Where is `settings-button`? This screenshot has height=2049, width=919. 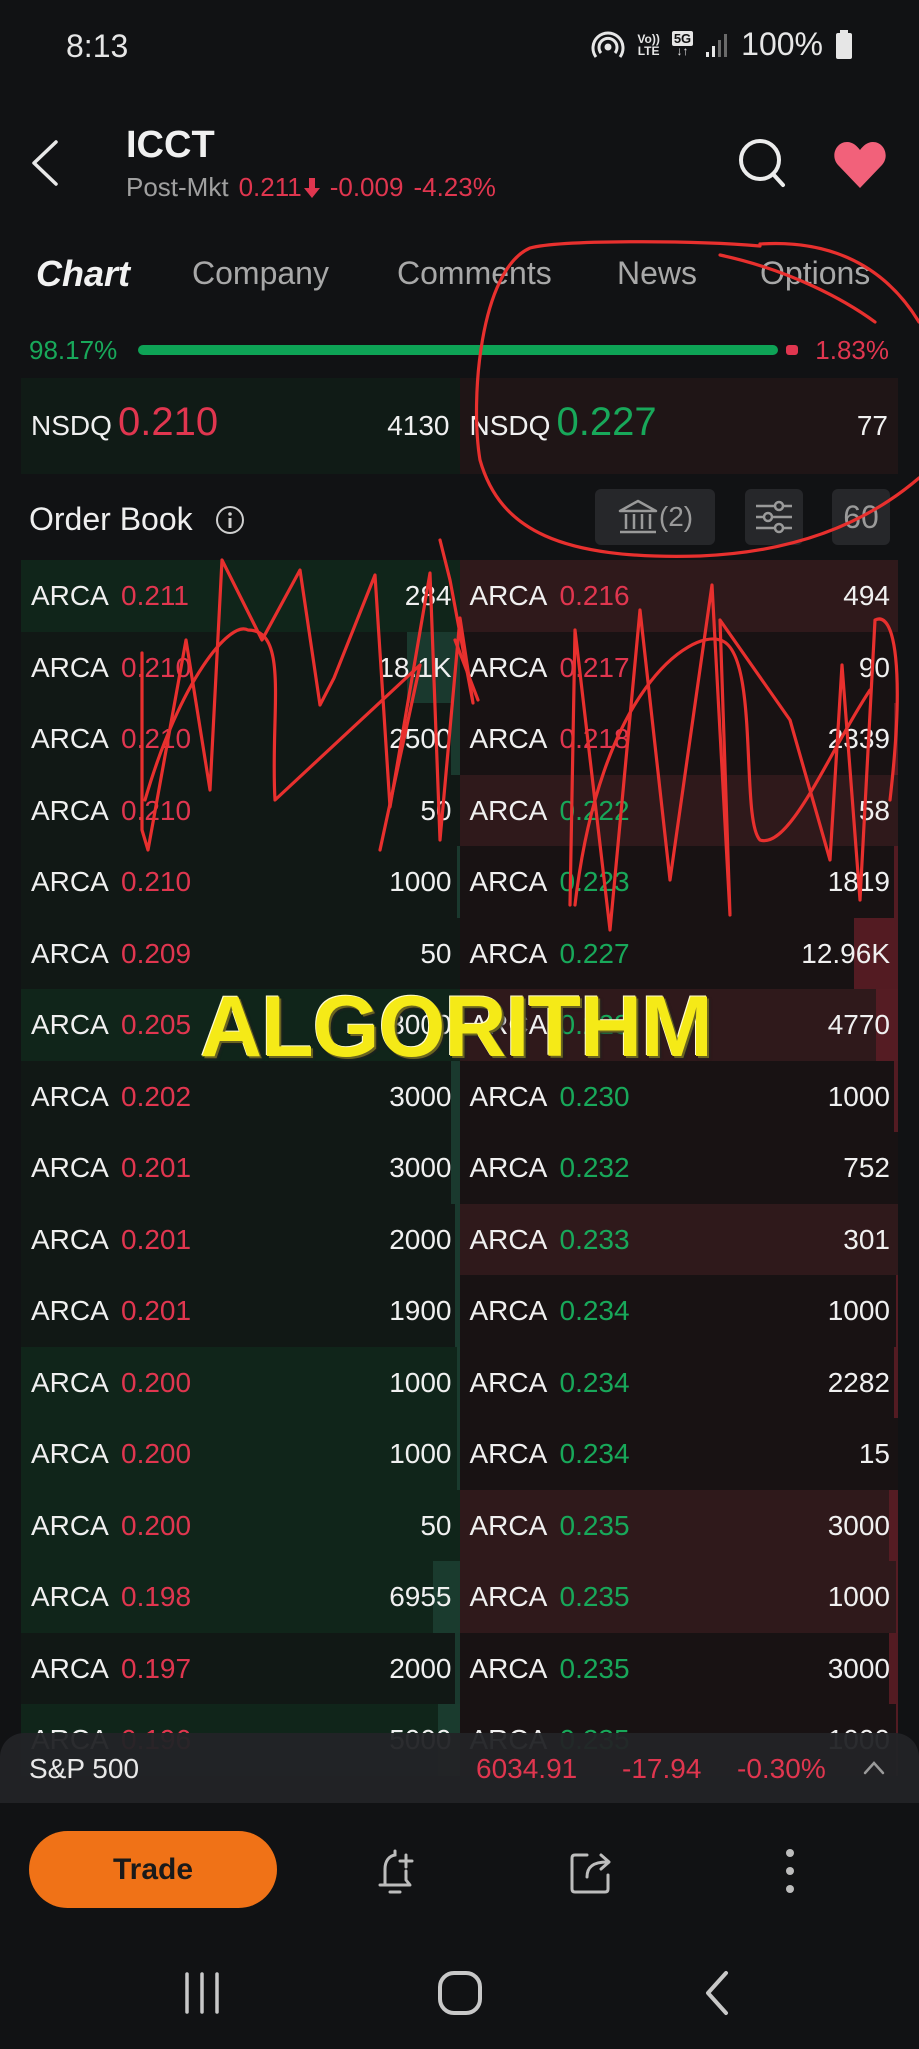 settings-button is located at coordinates (774, 517).